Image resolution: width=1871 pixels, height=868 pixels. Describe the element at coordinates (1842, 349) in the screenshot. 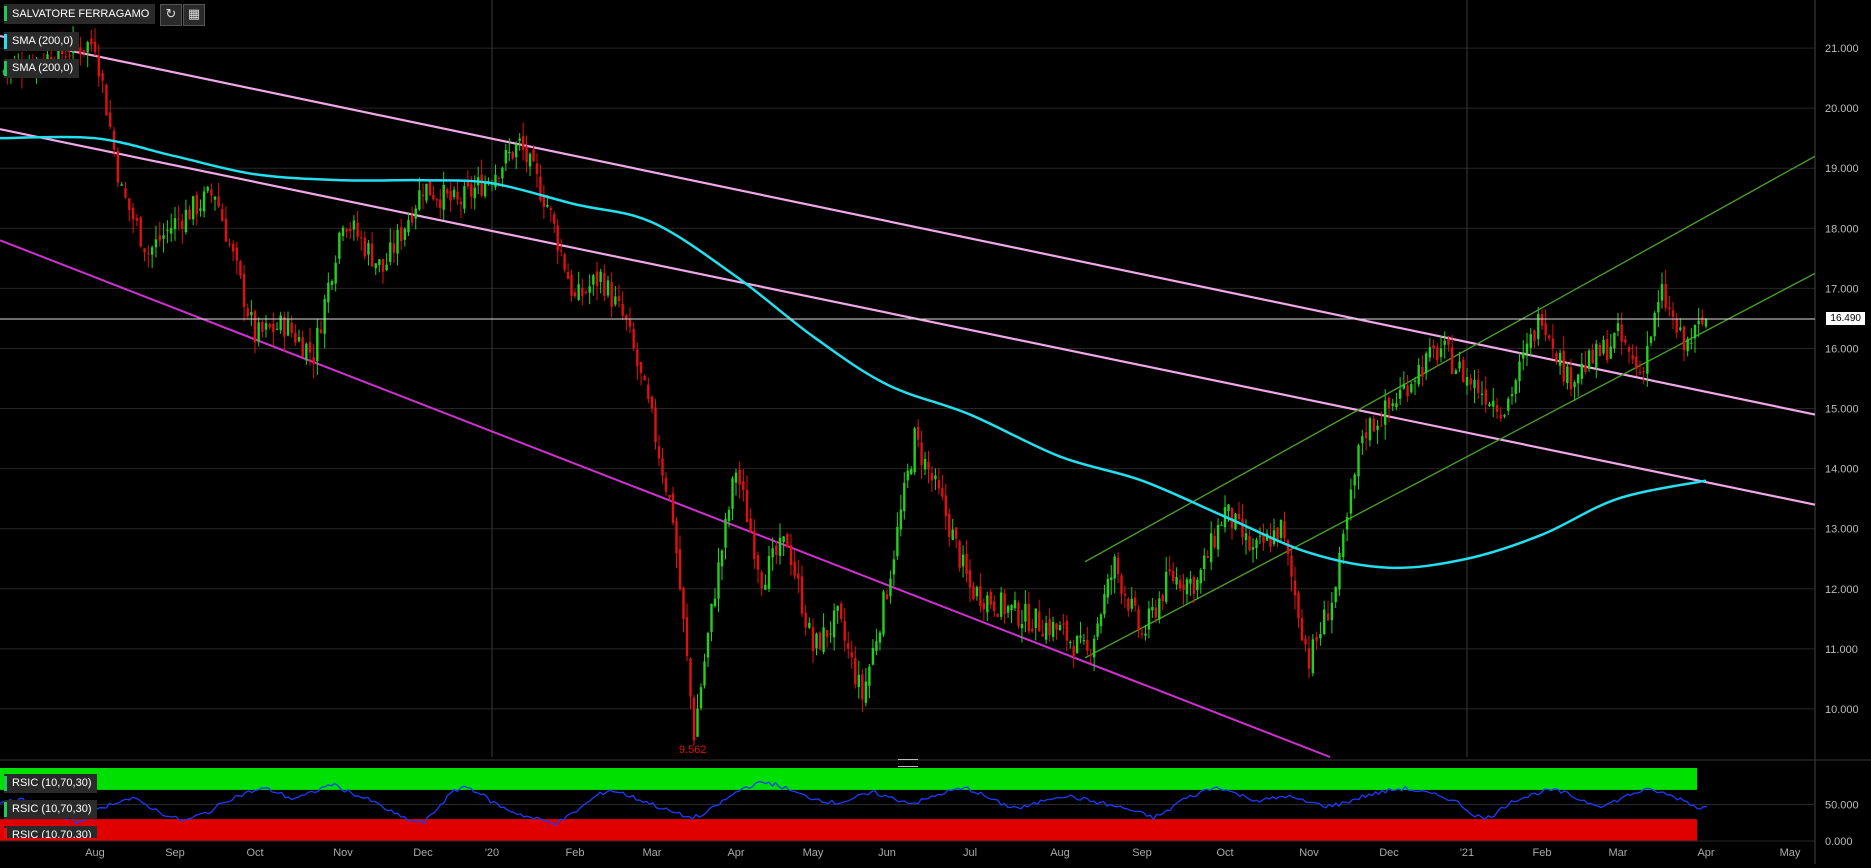

I see `price-tick-label: 16.000` at that location.